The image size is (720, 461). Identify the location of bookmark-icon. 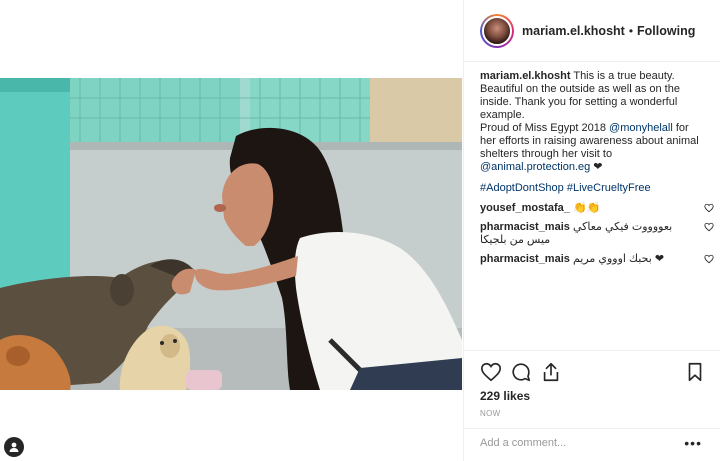
(695, 372).